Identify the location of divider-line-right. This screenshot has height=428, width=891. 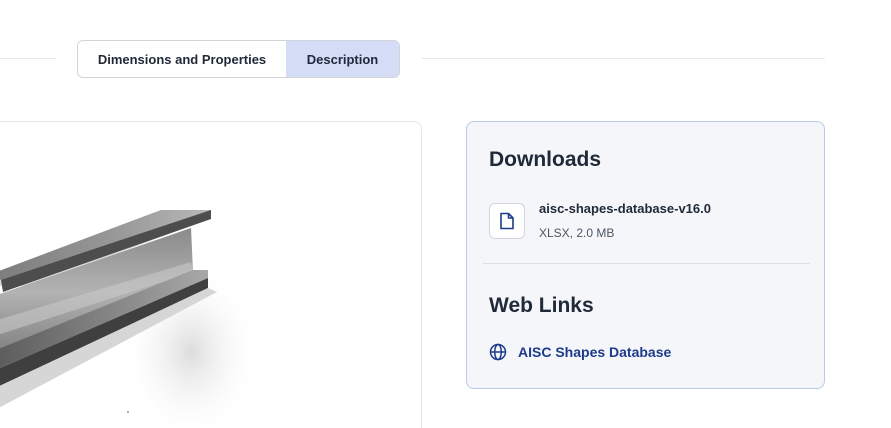
(623, 58).